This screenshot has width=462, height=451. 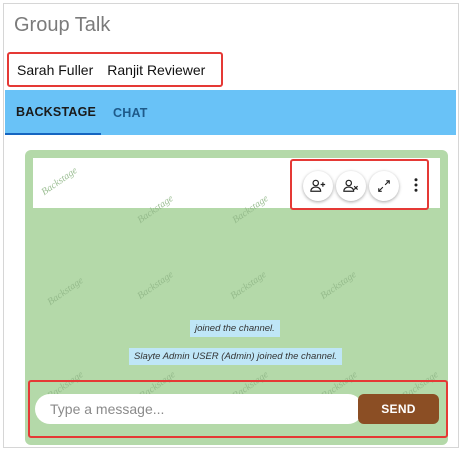 I want to click on tab-bar: BACKSTAGE CHAT, so click(x=230, y=112).